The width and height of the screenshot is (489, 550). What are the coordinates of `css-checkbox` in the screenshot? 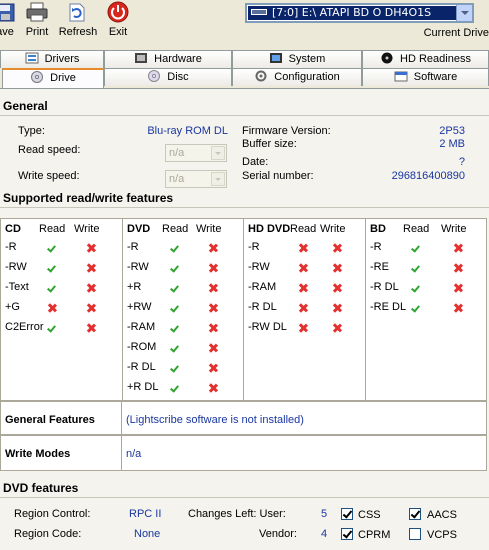 It's located at (347, 514).